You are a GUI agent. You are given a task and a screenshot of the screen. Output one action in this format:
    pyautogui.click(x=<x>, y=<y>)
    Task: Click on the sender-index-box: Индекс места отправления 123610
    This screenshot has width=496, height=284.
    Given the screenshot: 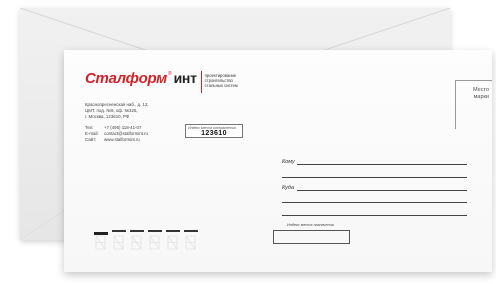 What is the action you would take?
    pyautogui.click(x=214, y=131)
    